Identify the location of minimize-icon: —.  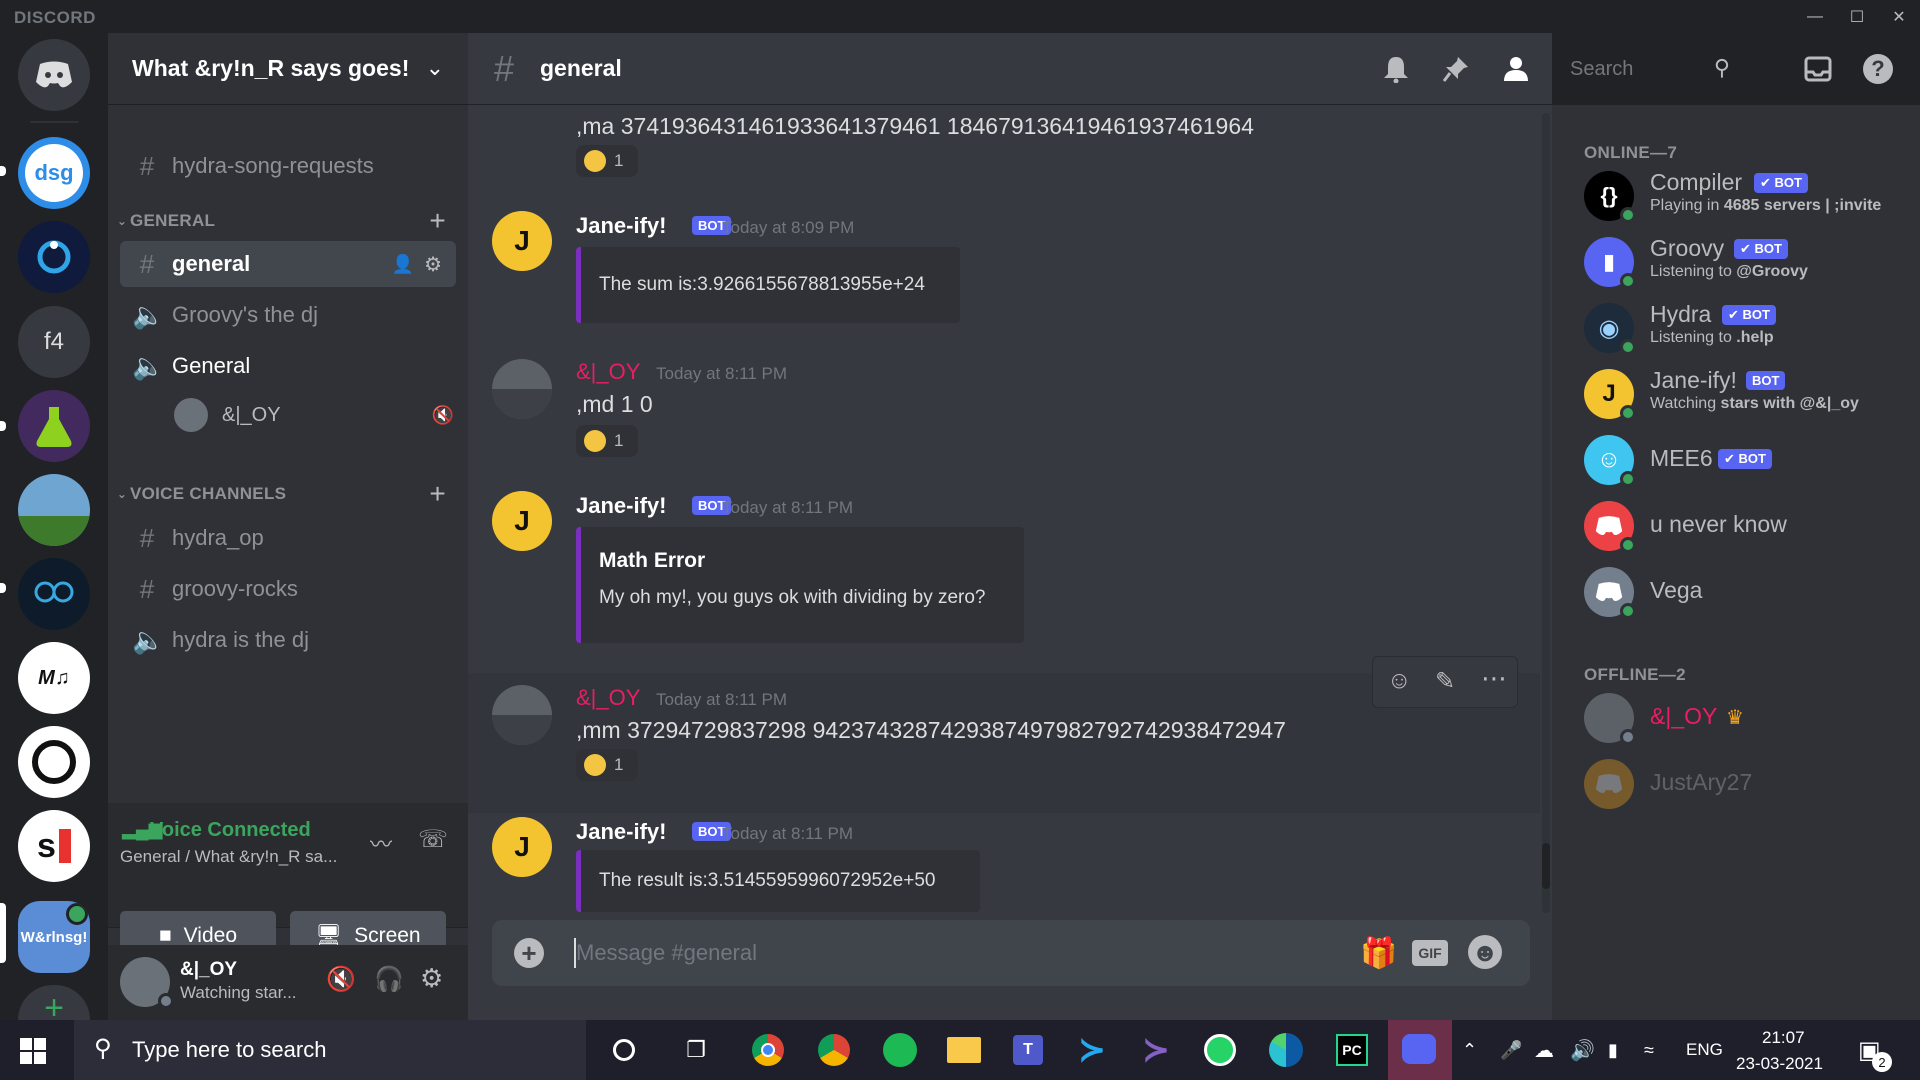
(1815, 16).